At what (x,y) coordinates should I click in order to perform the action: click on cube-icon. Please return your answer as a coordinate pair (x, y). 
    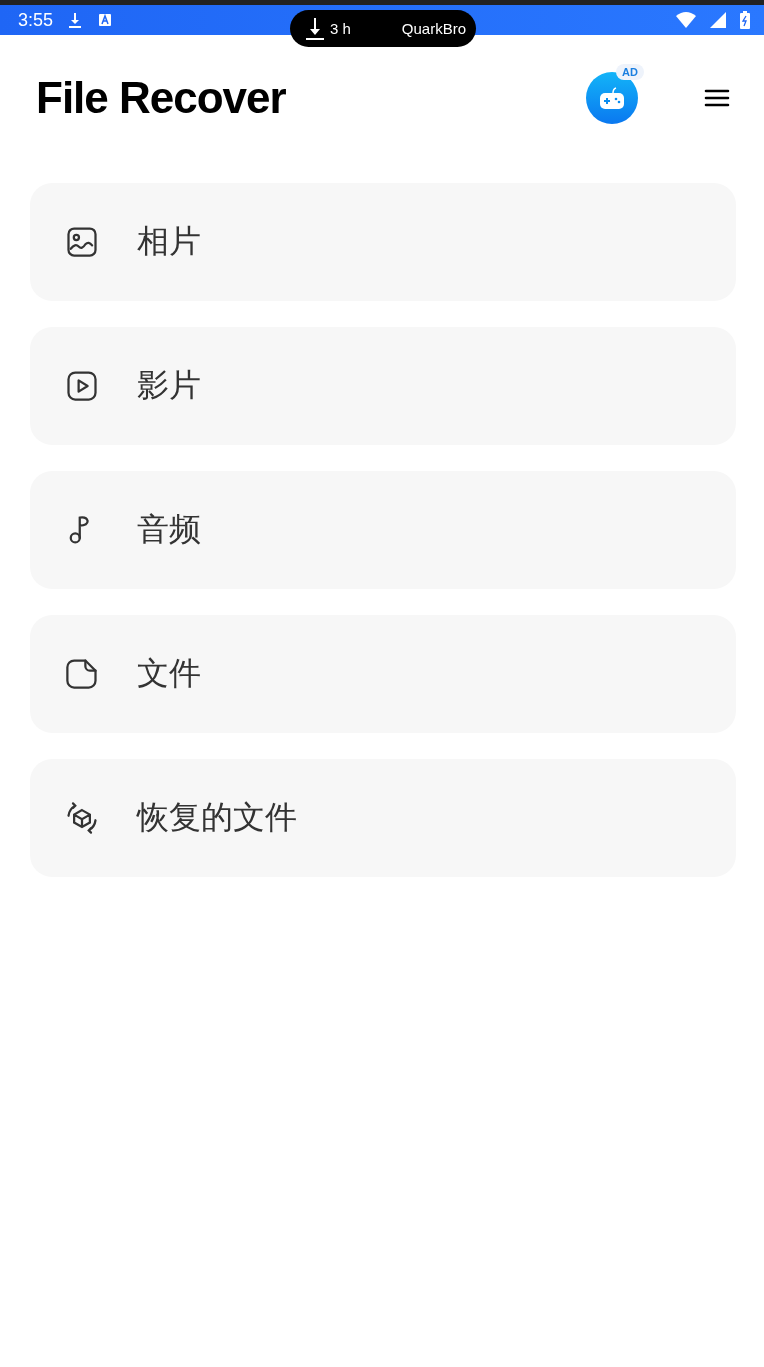
    Looking at the image, I should click on (82, 818).